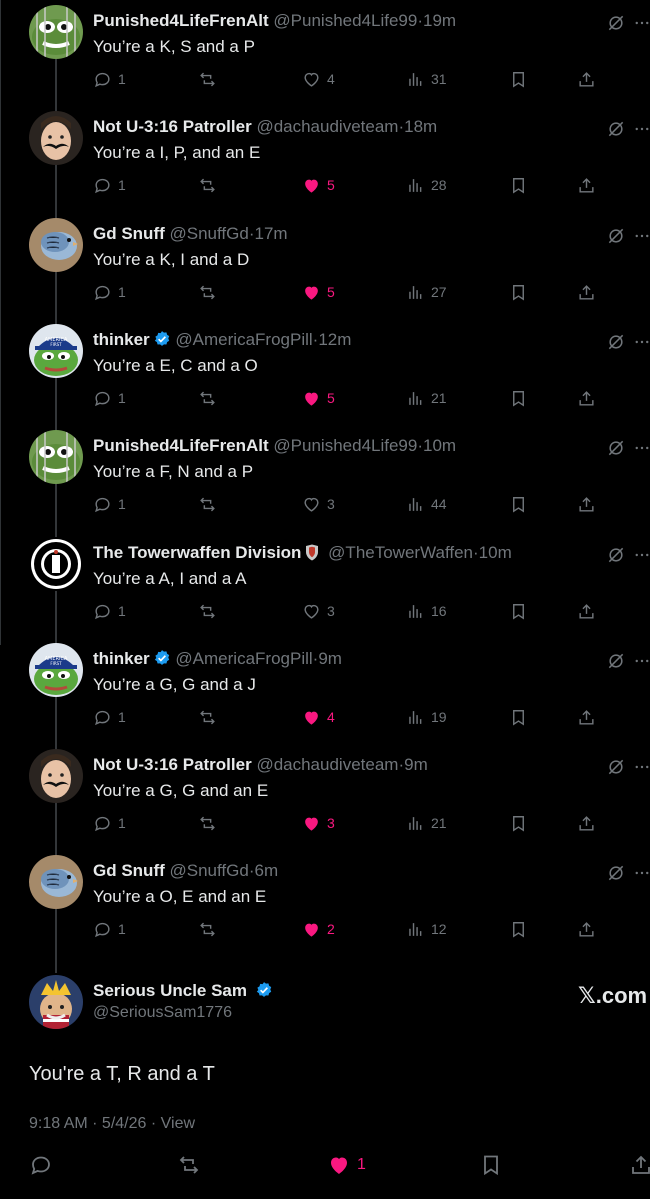  Describe the element at coordinates (56, 670) in the screenshot. I see `avatar: AMERICA FIRST` at that location.